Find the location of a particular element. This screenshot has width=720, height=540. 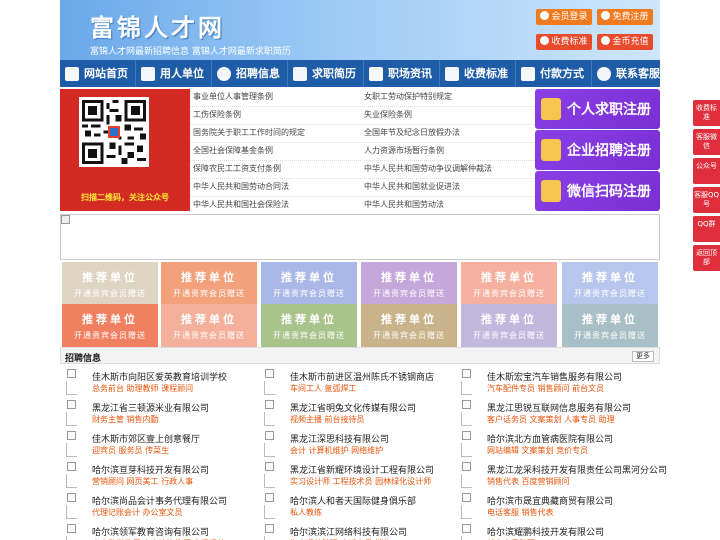

company-name: 哈尔滨滨江网络科技有限公司 is located at coordinates (348, 531).